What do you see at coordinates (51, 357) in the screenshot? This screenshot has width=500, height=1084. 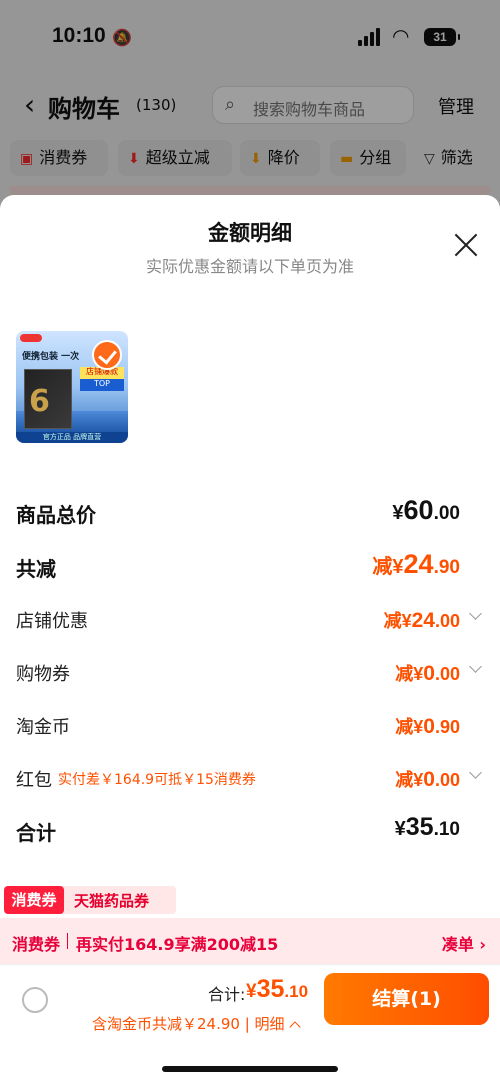 I see `product-image-headline: 便携包装 一次` at bounding box center [51, 357].